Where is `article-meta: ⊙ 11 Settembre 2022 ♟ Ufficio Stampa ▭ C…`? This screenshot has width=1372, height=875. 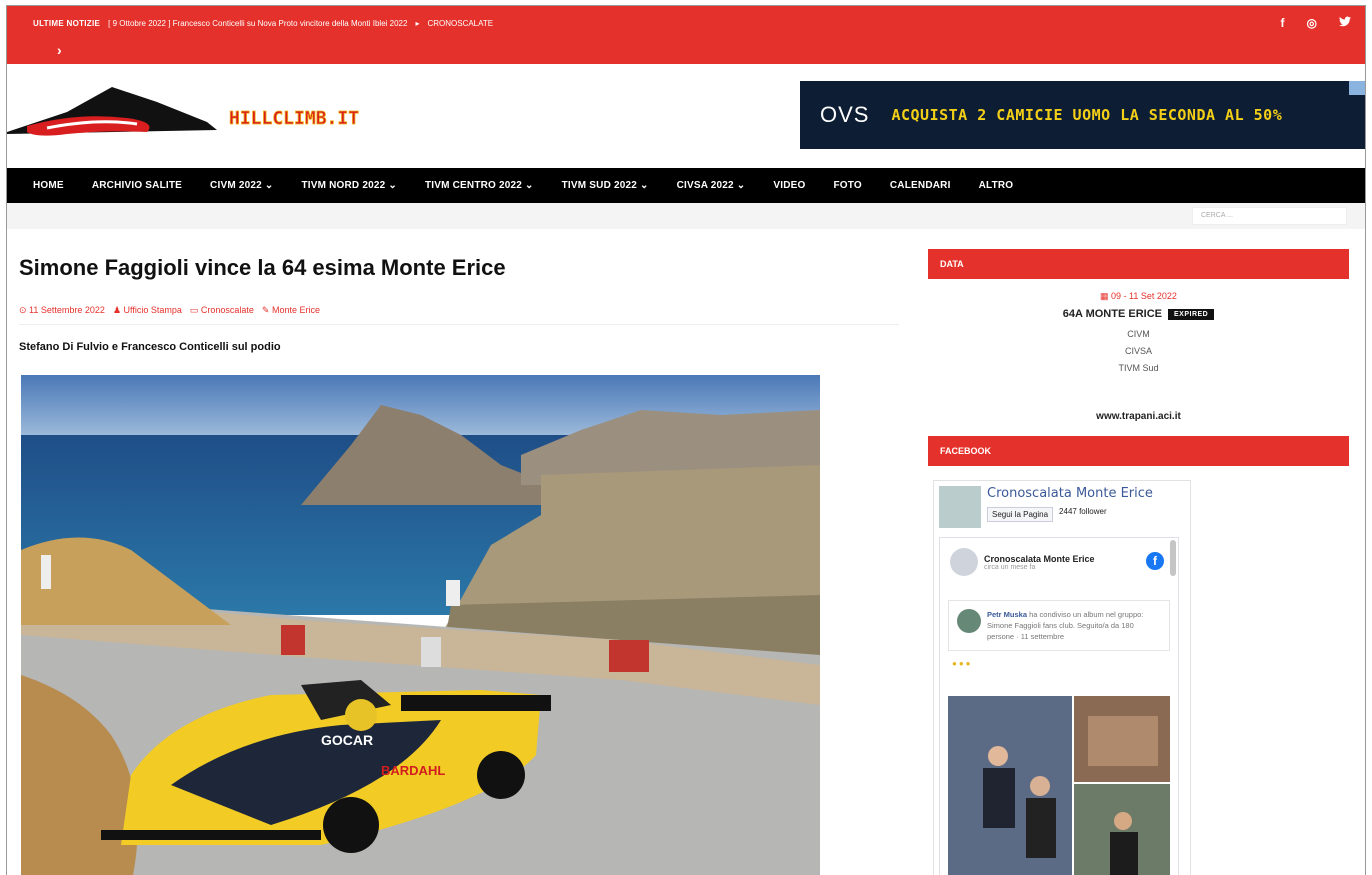
article-meta: ⊙ 11 Settembre 2022 ♟ Ufficio Stampa ▭ C… is located at coordinates (459, 315).